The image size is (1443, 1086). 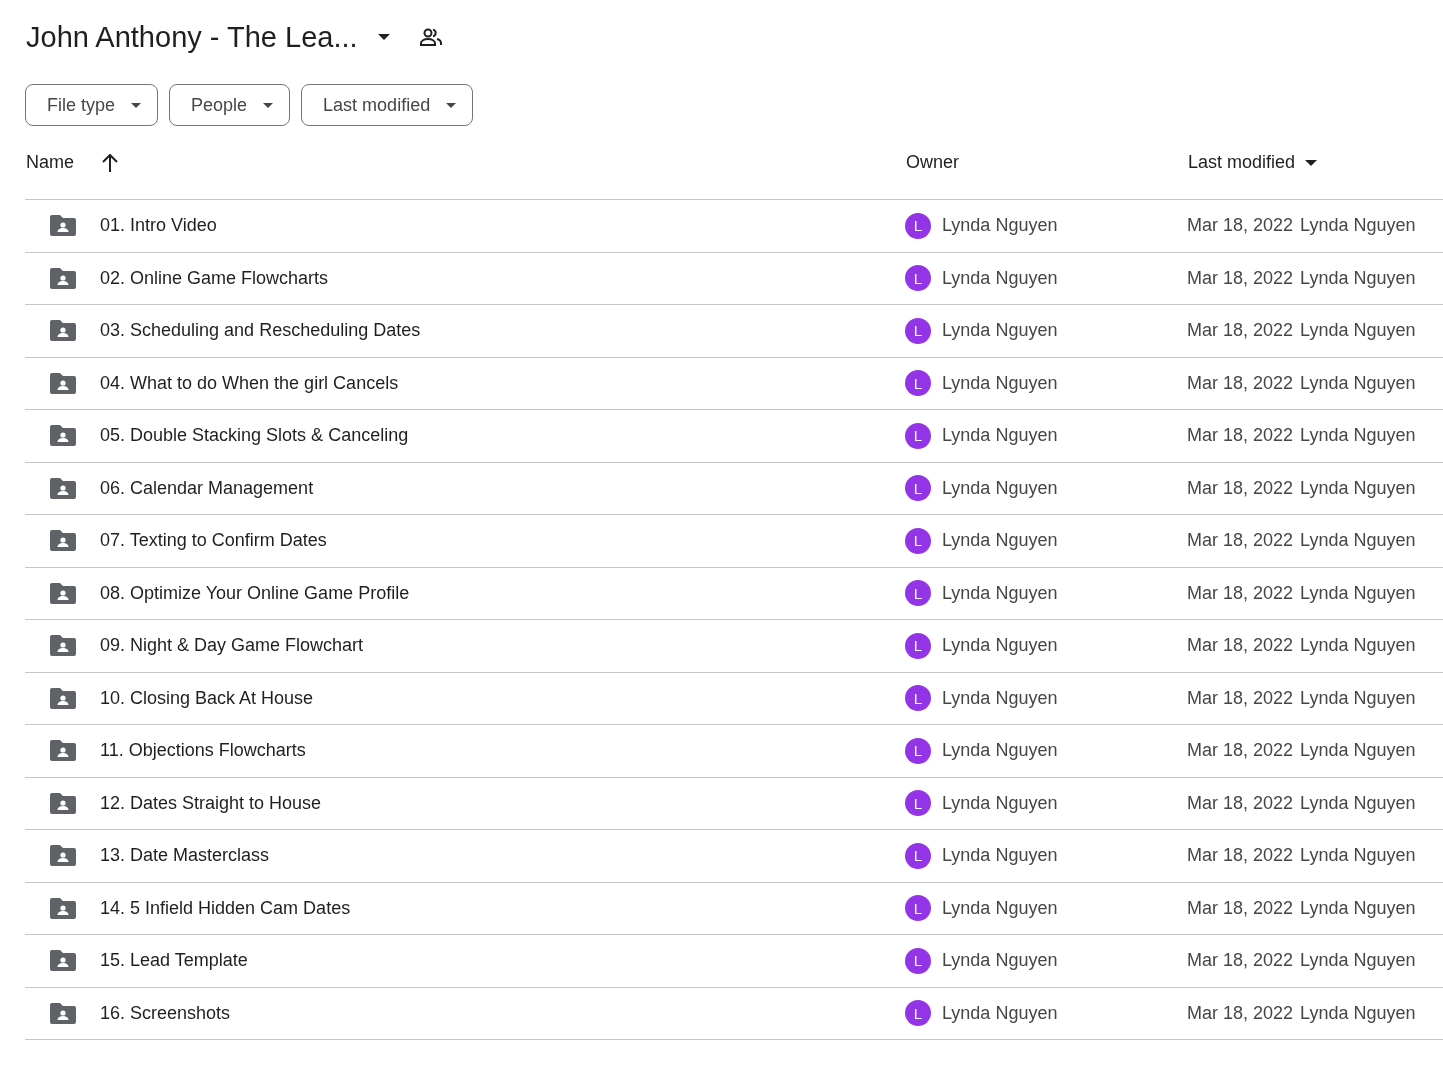 I want to click on folder-name: 13. Date Masterclass, so click(x=185, y=856).